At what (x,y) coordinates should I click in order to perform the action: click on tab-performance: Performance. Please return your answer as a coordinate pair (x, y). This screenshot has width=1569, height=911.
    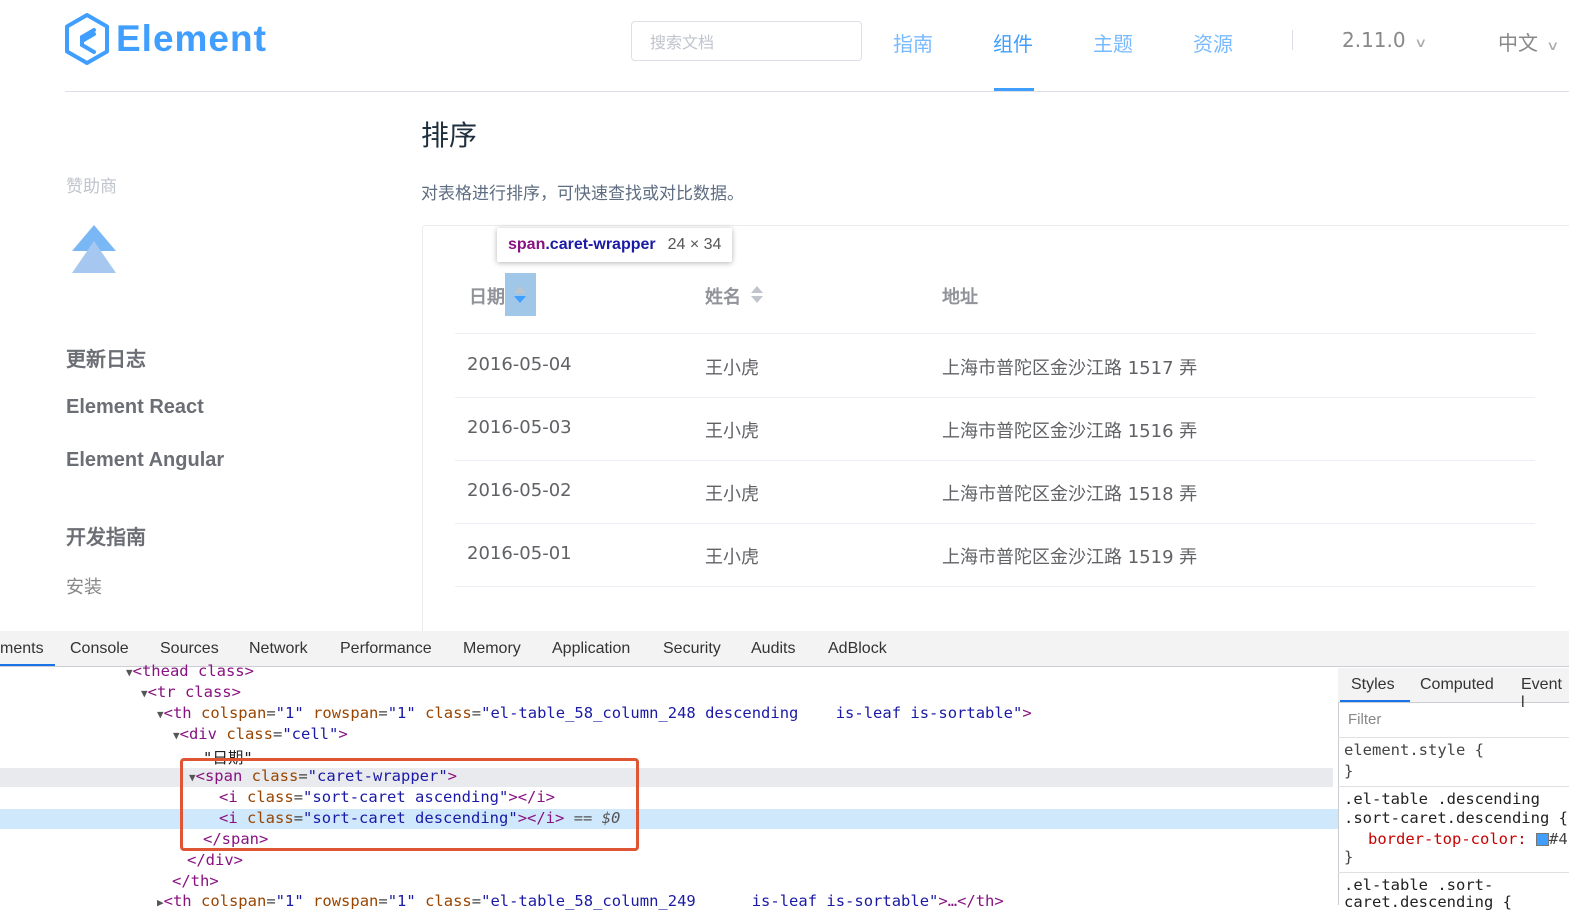
    Looking at the image, I should click on (386, 649).